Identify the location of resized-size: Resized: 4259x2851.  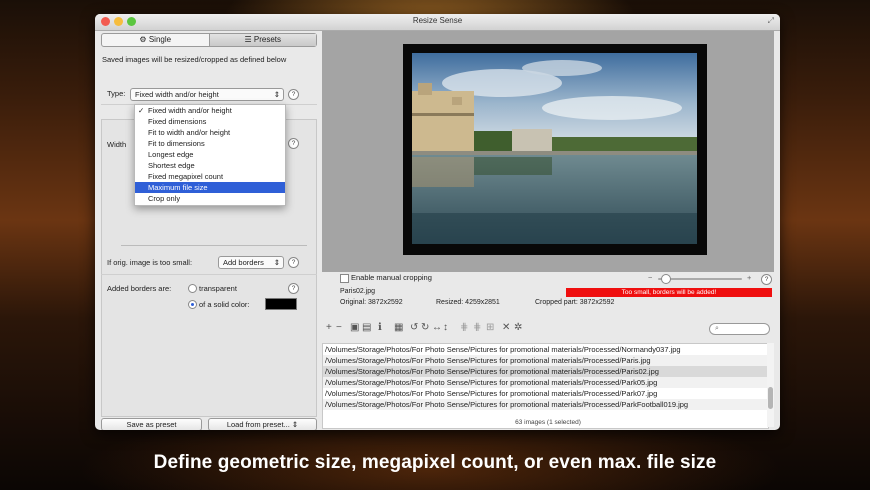
(468, 302).